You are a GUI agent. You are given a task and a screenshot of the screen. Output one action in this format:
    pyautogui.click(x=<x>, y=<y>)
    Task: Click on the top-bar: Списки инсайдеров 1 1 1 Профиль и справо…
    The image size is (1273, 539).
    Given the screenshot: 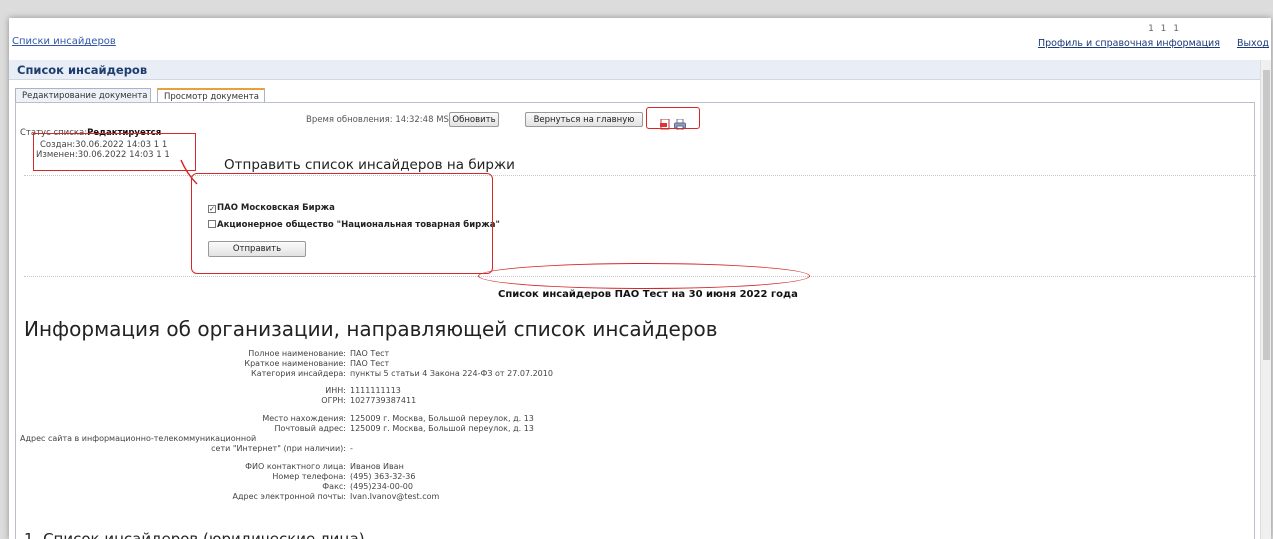 What is the action you would take?
    pyautogui.click(x=640, y=39)
    